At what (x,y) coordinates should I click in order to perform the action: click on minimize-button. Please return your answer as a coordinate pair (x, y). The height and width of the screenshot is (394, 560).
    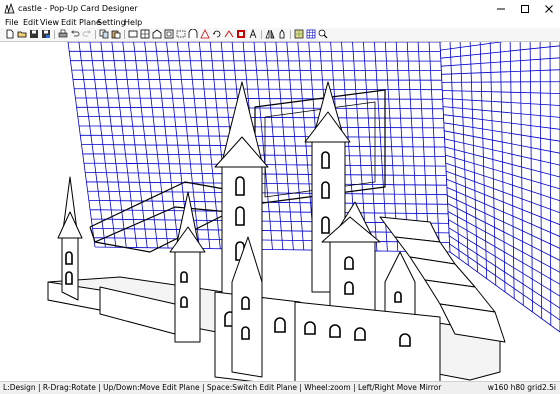
    Looking at the image, I should click on (501, 8).